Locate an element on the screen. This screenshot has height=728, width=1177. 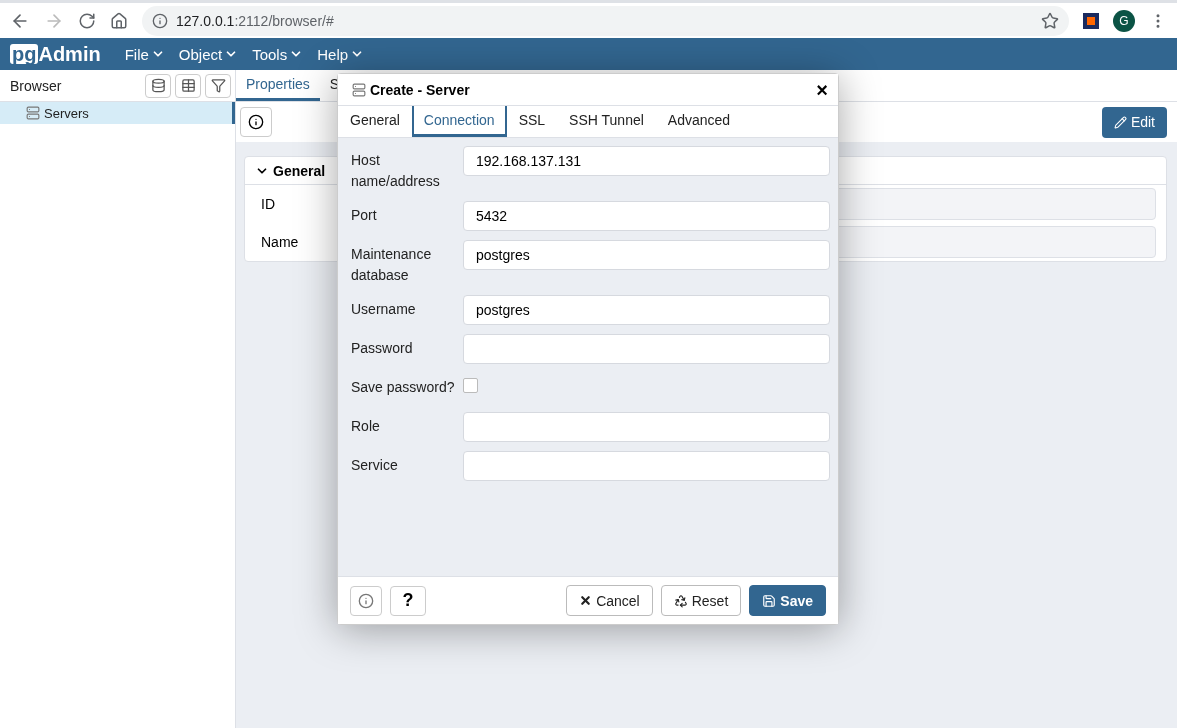
table-icon is located at coordinates (188, 85).